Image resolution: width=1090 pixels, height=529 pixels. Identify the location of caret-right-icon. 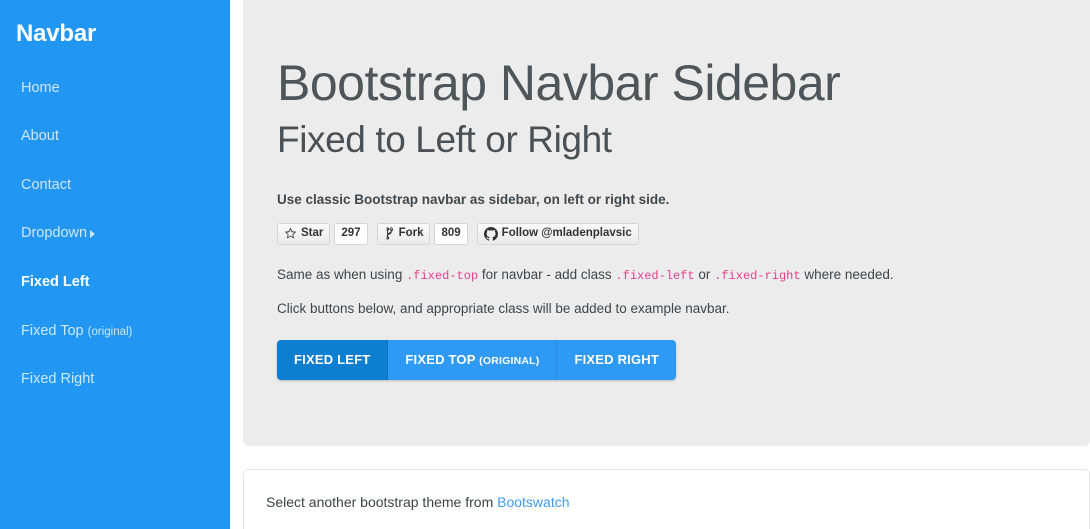
(93, 233).